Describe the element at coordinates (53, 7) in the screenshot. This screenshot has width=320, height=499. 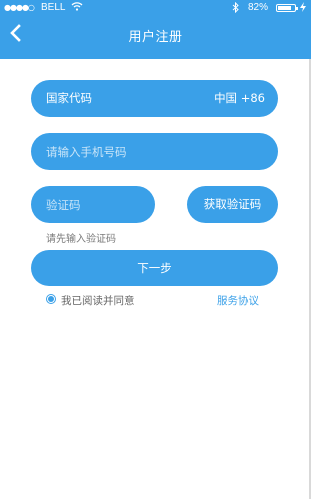
I see `carrier-name: BELL` at that location.